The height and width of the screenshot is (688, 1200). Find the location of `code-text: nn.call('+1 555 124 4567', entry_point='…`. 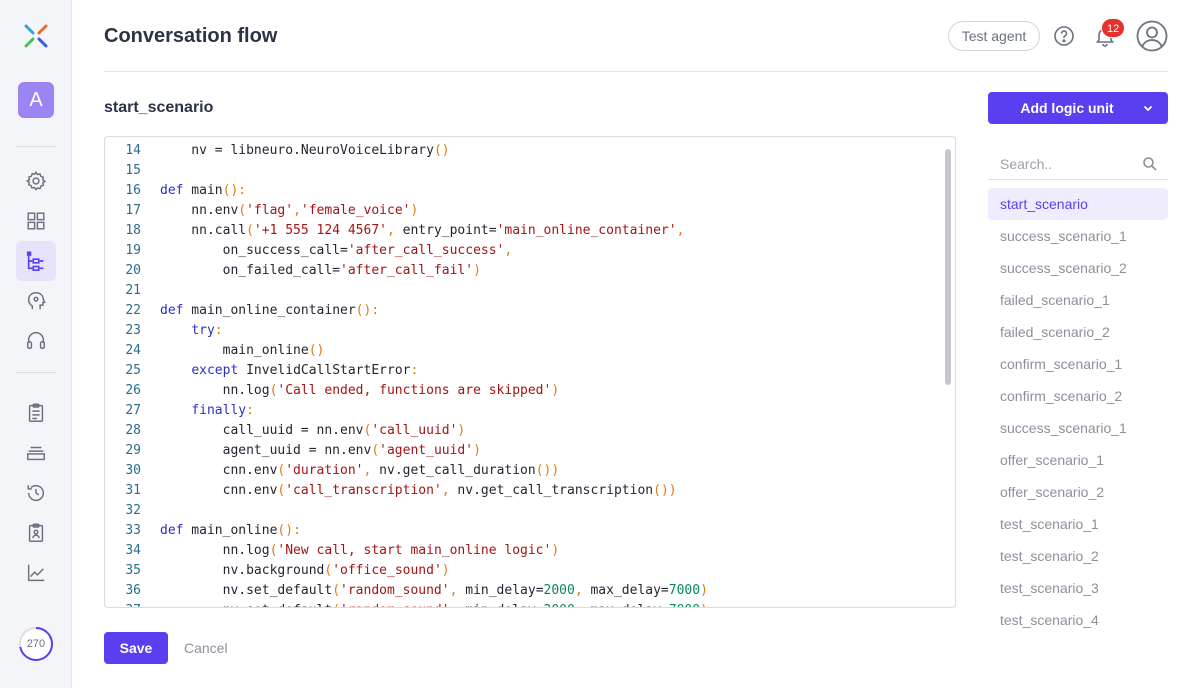

code-text: nn.call('+1 555 124 4567', entry_point='… is located at coordinates (412, 231).